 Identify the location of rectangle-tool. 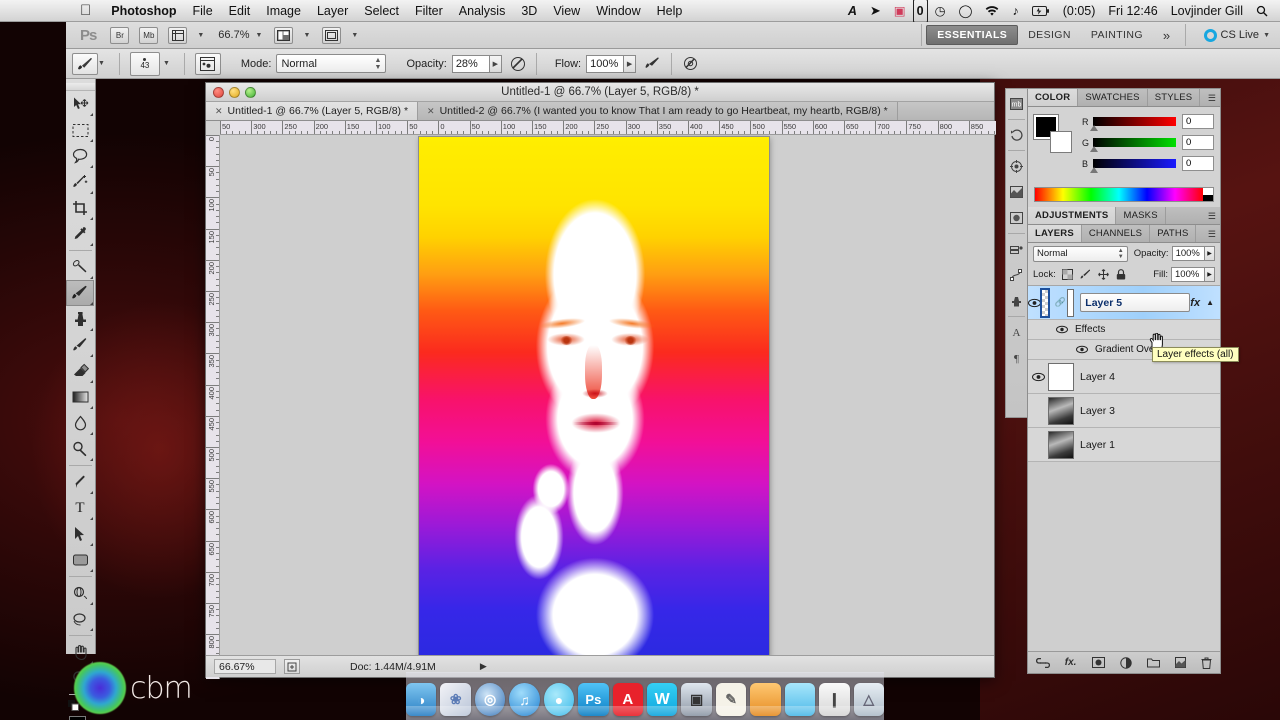
(80, 560).